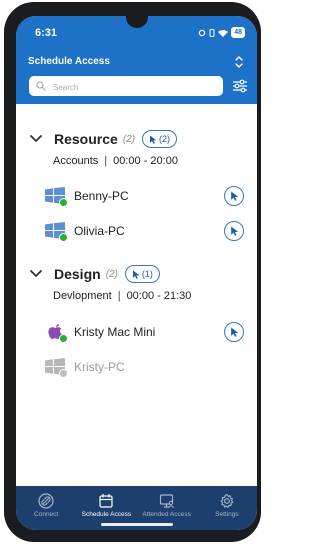  What do you see at coordinates (240, 86) in the screenshot?
I see `filter-icon` at bounding box center [240, 86].